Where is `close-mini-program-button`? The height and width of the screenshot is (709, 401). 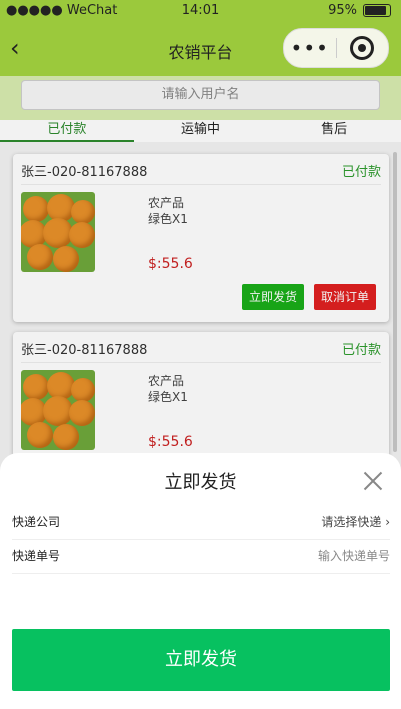
close-mini-program-button is located at coordinates (362, 48).